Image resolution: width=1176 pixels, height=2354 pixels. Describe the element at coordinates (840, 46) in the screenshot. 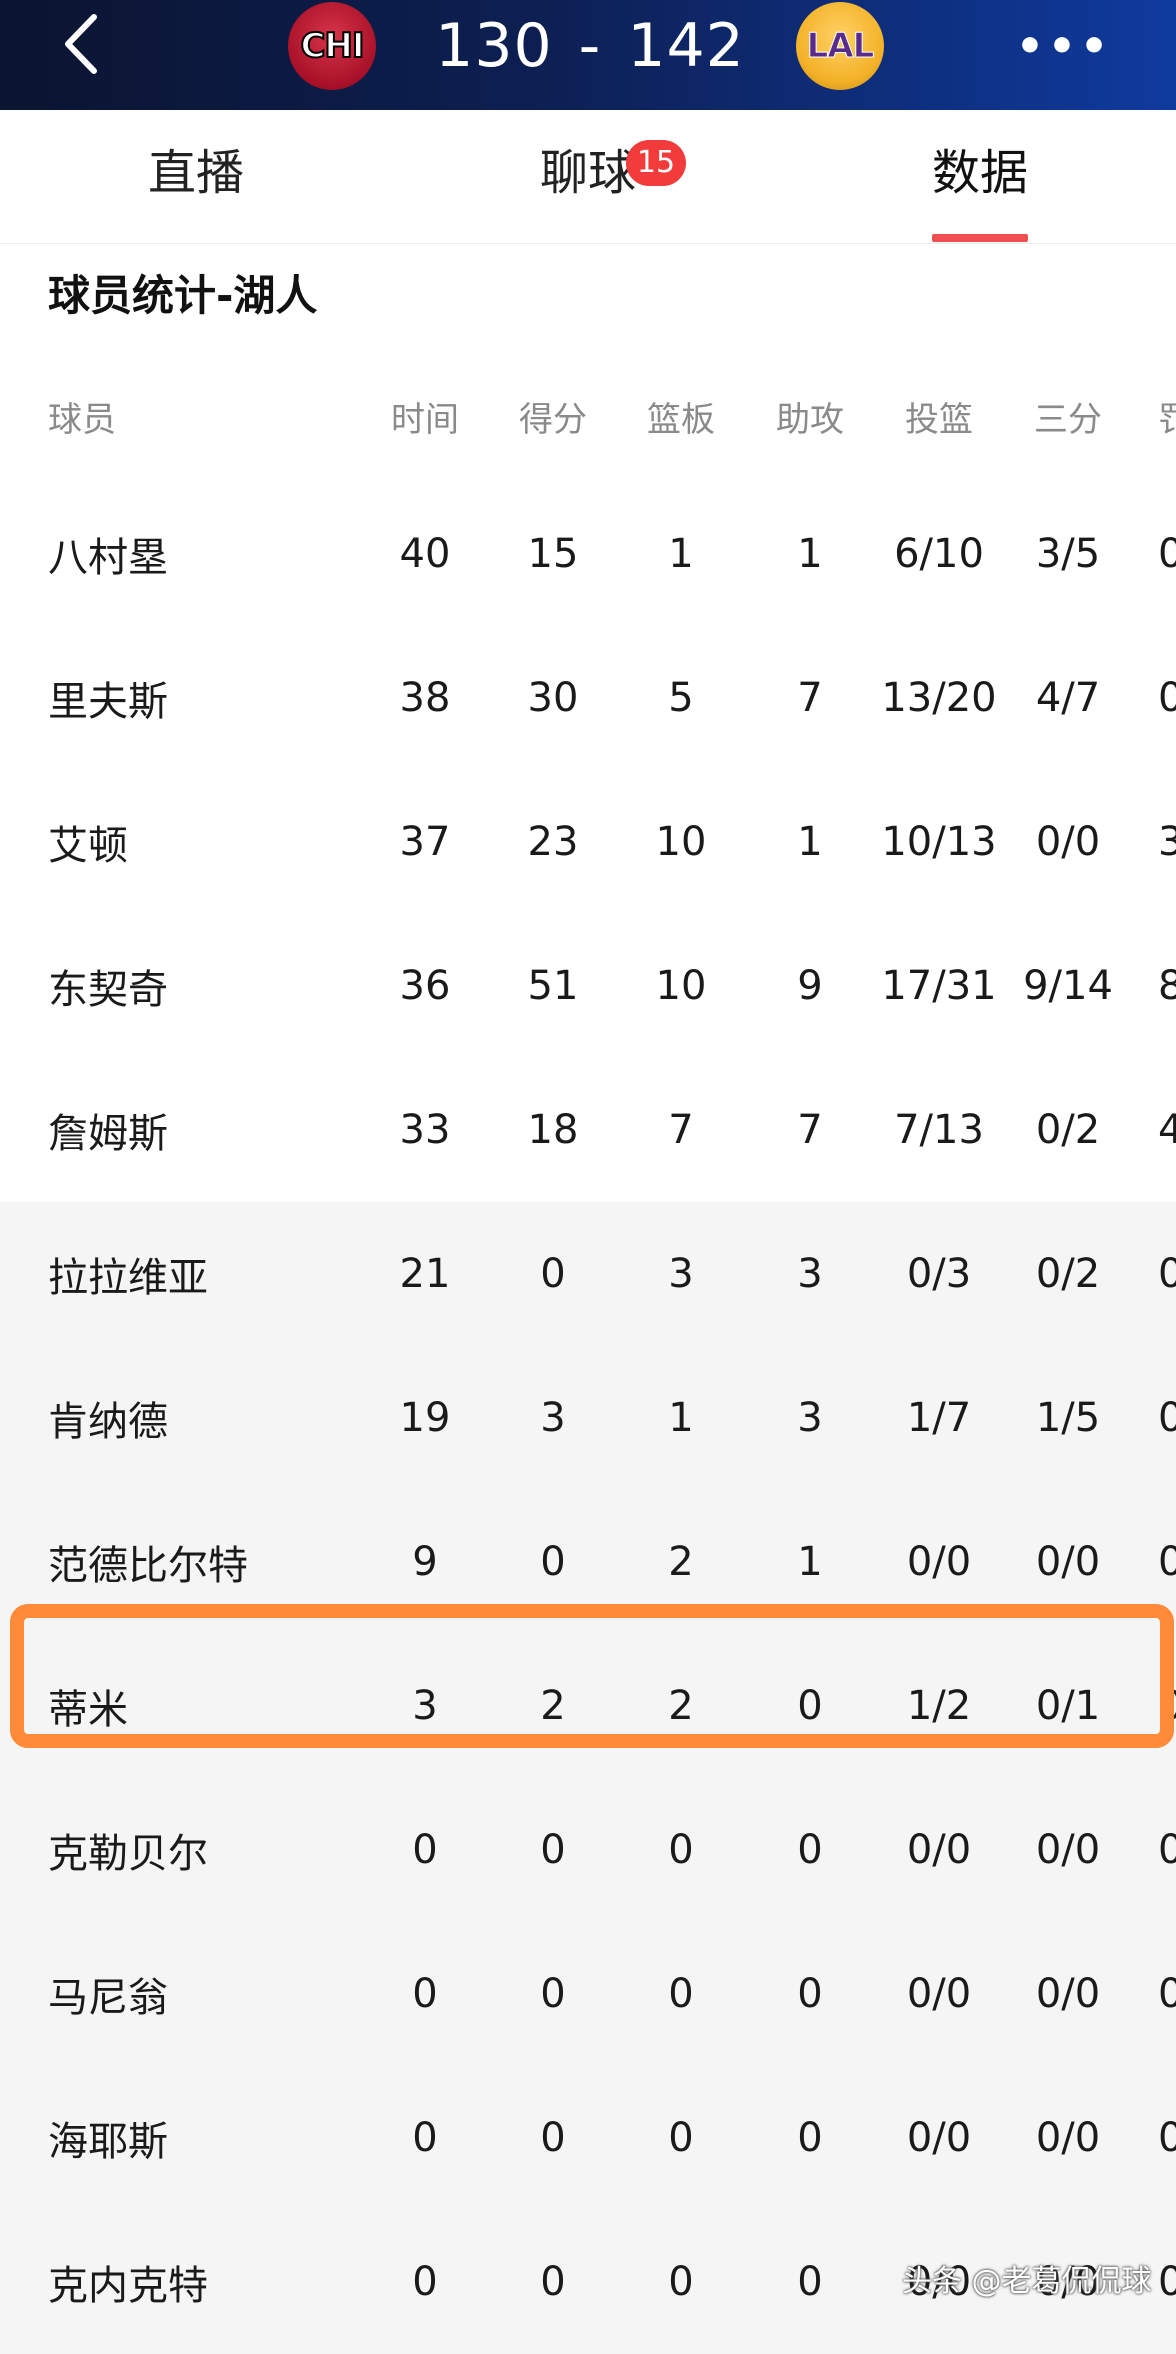

I see `away-team-logo: LAL` at that location.